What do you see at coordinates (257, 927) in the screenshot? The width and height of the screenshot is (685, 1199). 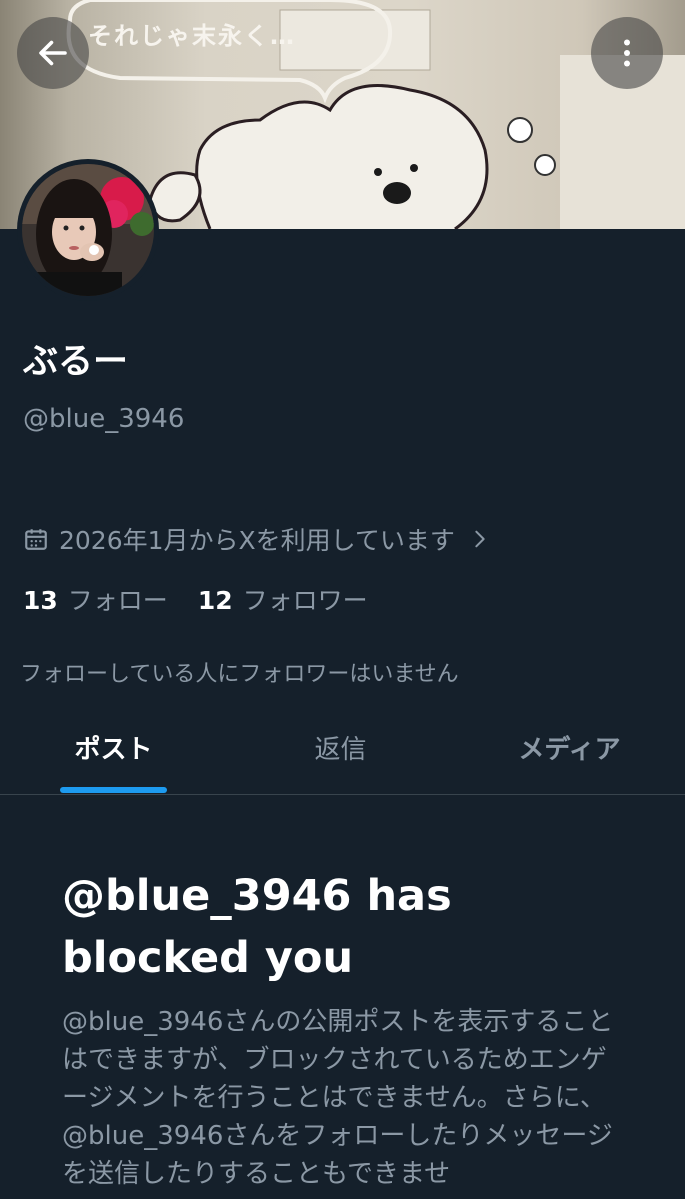 I see `blocked-title: @blue_3946 has blocked you` at bounding box center [257, 927].